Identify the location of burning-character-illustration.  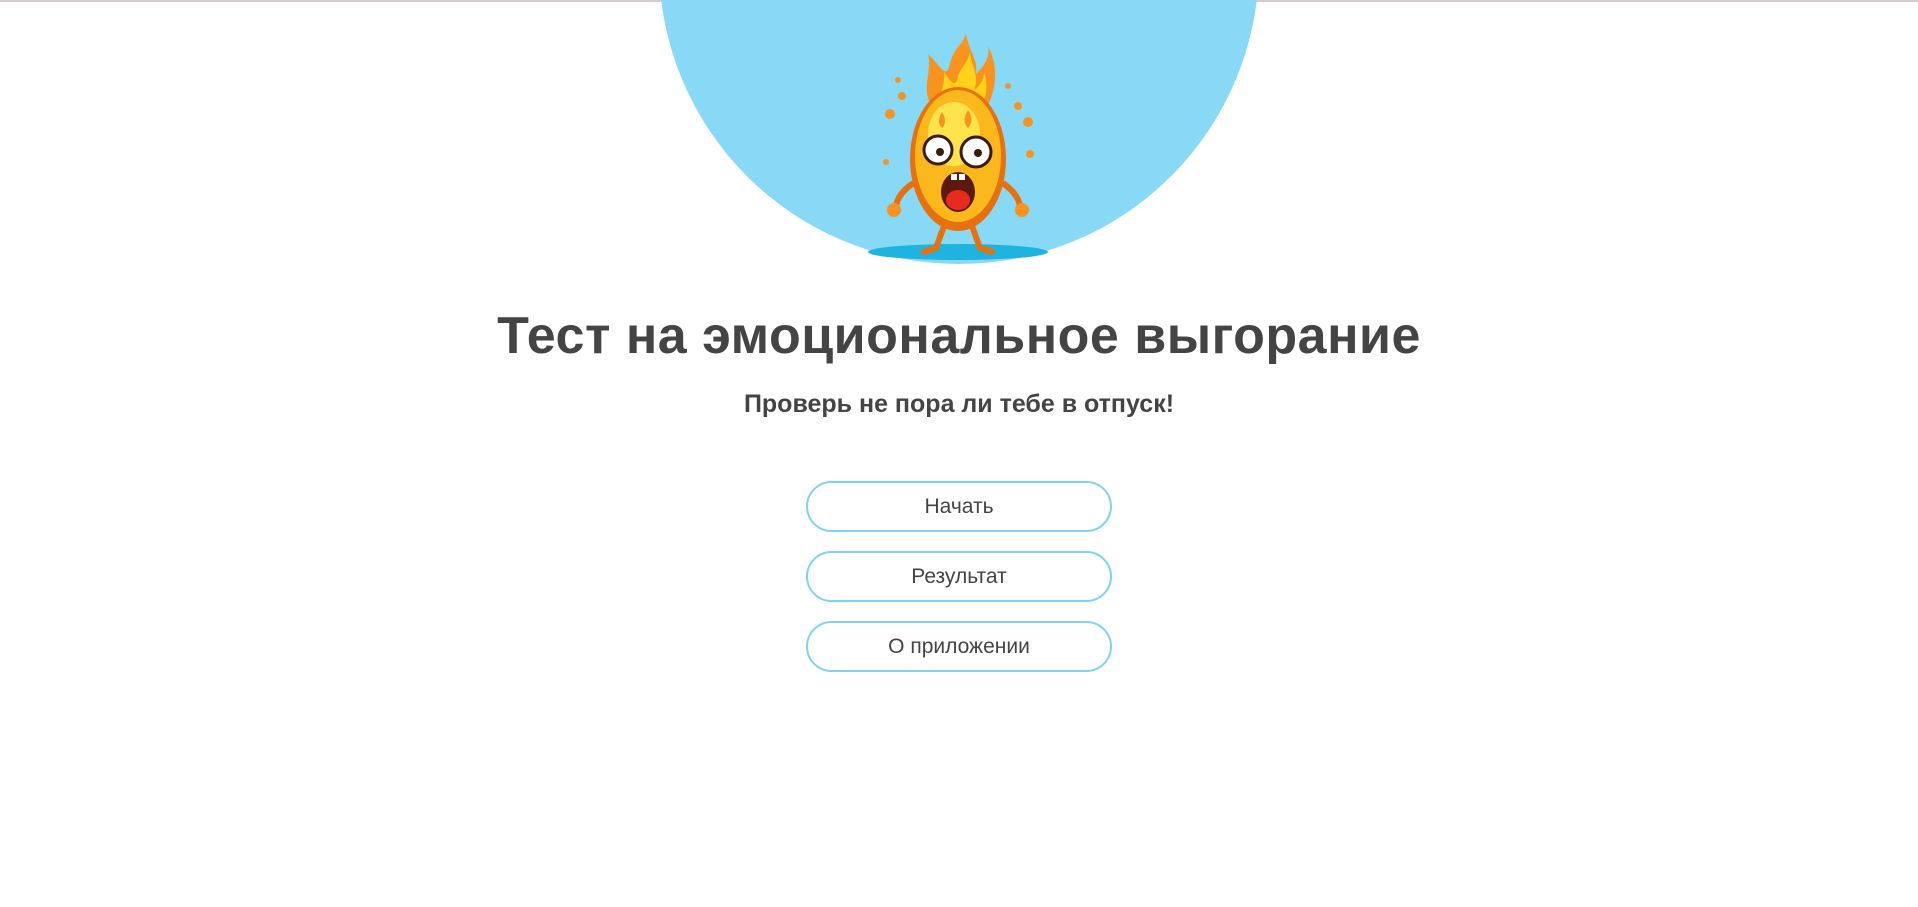
(958, 147).